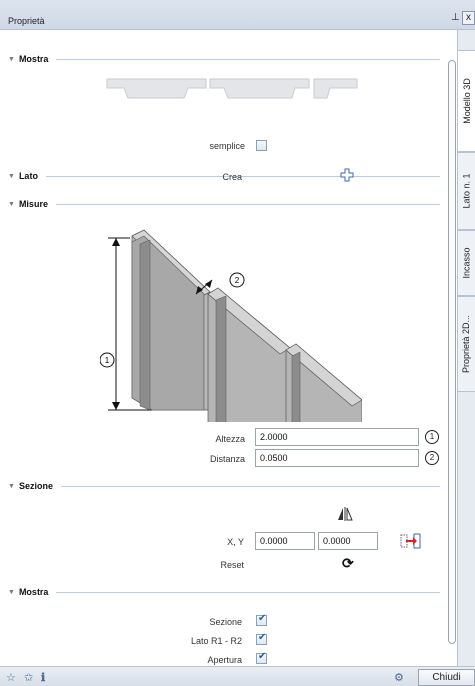  Describe the element at coordinates (237, 676) in the screenshot. I see `status-bar: ☆ ✩ ℹ ⚙ Chiudi` at that location.